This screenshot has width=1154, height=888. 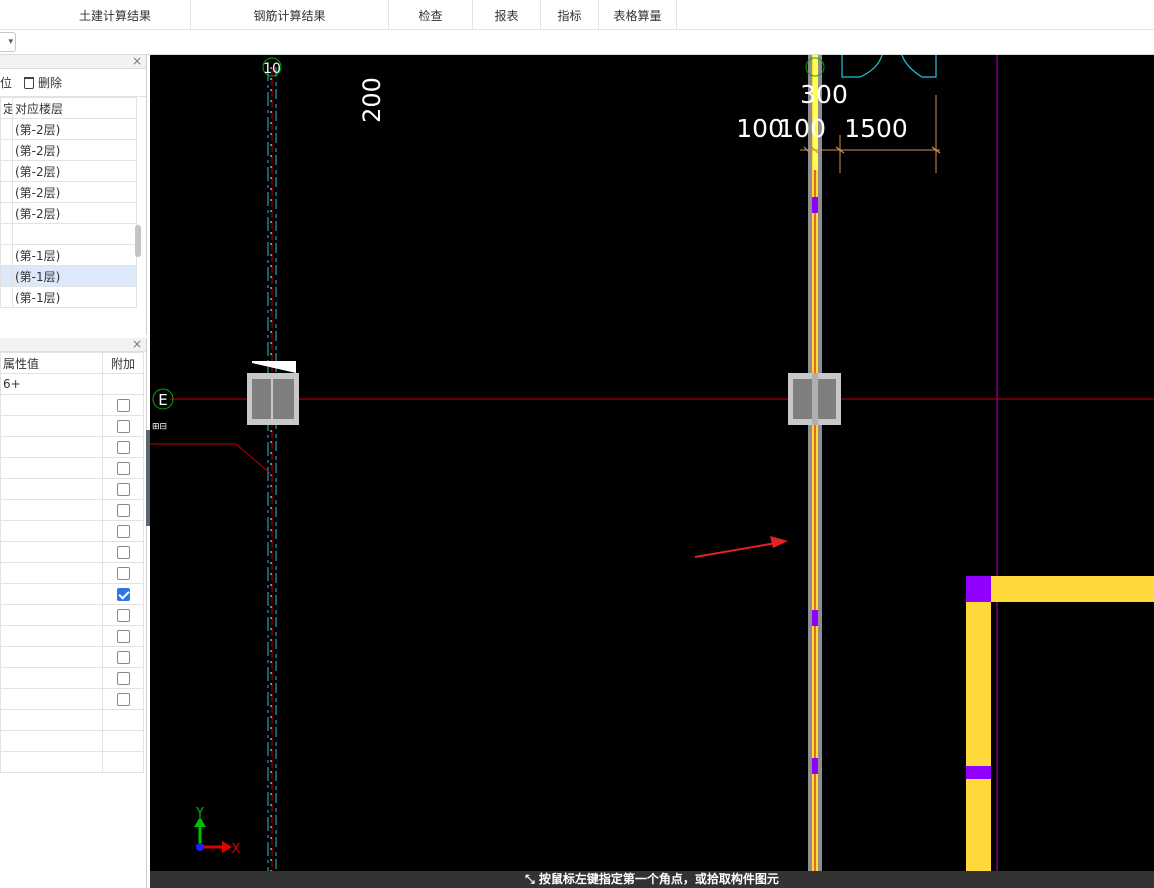 What do you see at coordinates (760, 128) in the screenshot?
I see `dimension-100-a: 100` at bounding box center [760, 128].